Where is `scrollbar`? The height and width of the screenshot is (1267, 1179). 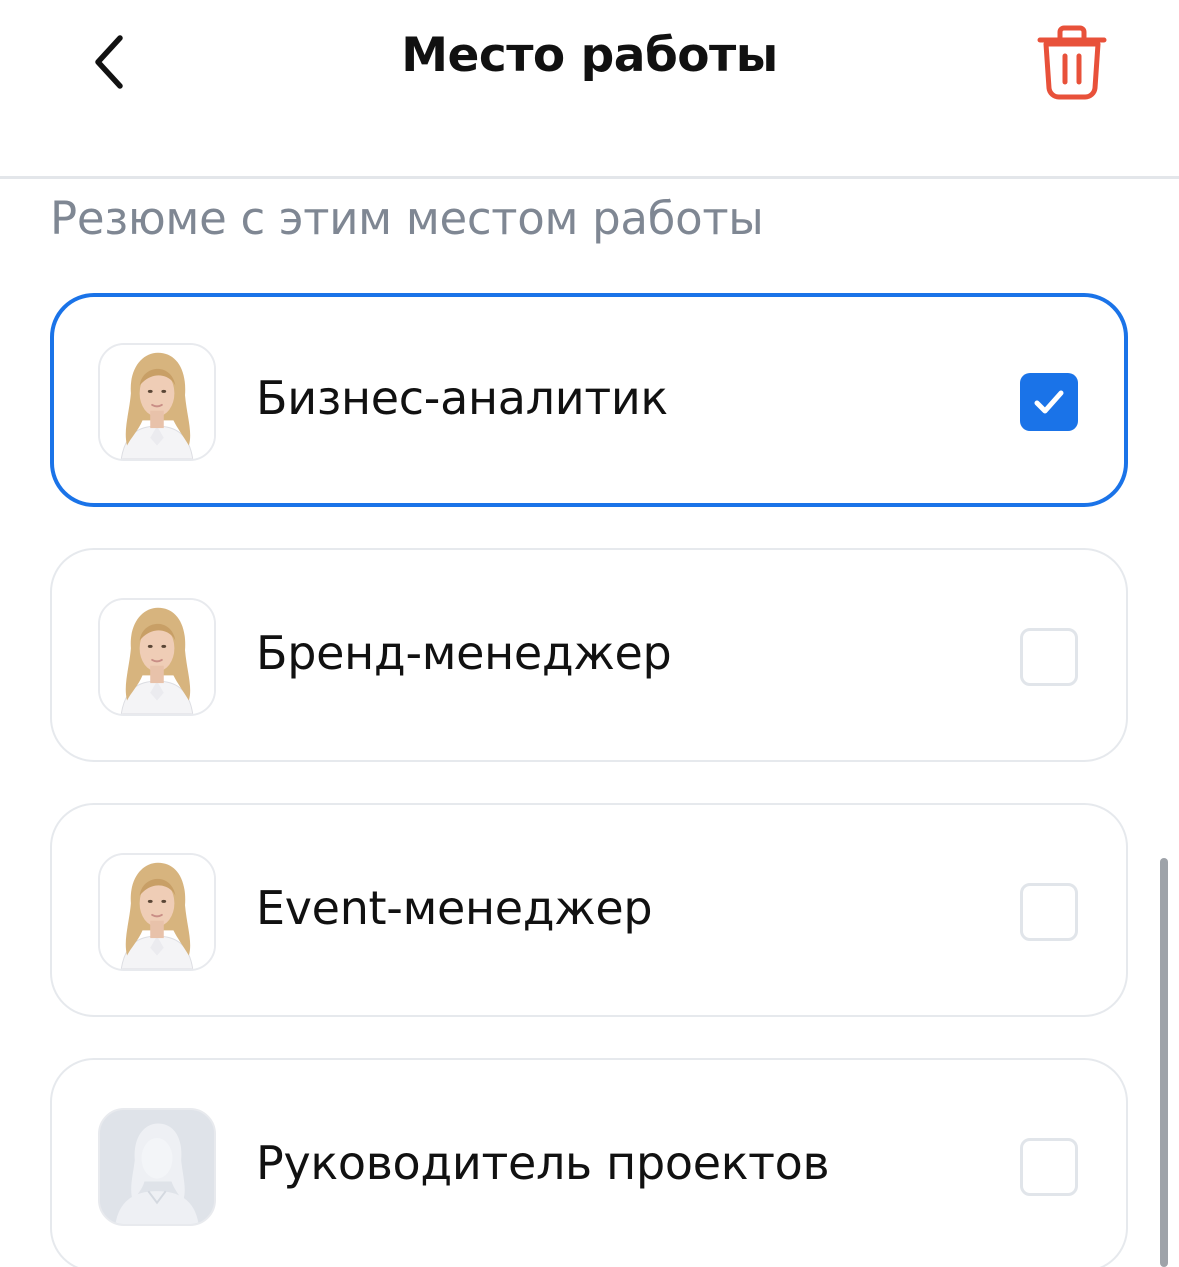 scrollbar is located at coordinates (1164, 1062).